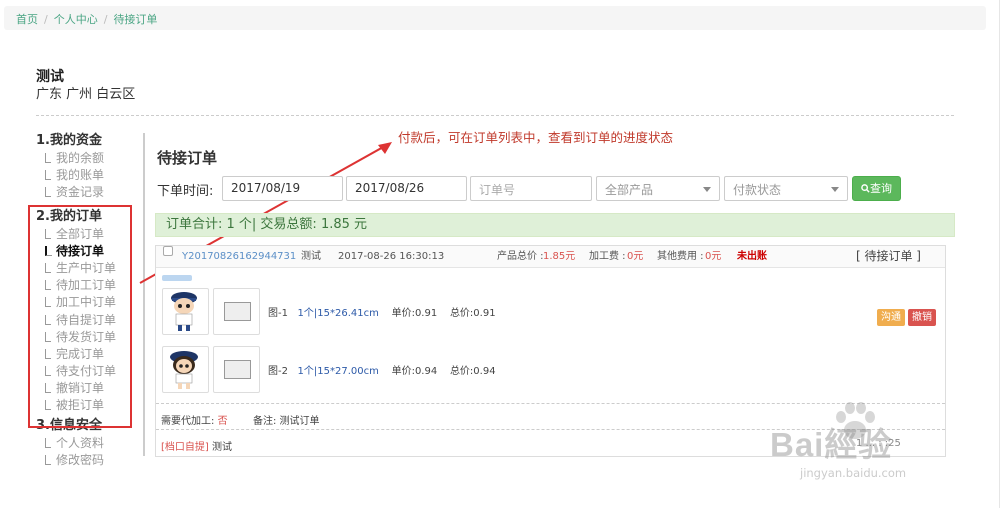 This screenshot has width=1000, height=508. Describe the element at coordinates (555, 225) in the screenshot. I see `order-summary: 订单合计: 1 个| 交易总额: 1.85 元` at that location.